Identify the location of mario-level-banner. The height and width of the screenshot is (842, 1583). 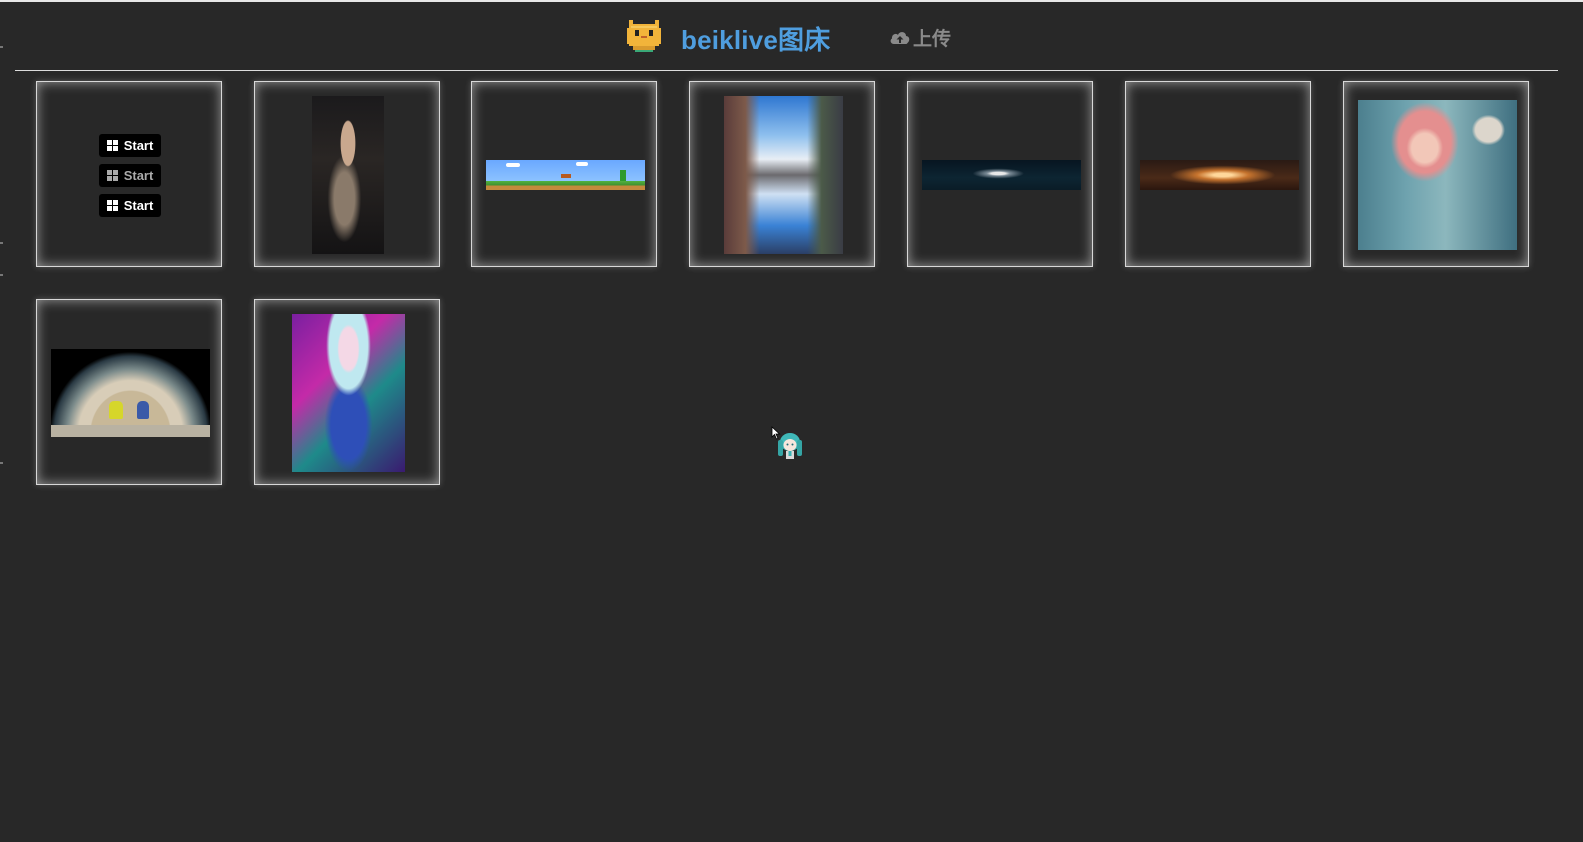
(565, 175).